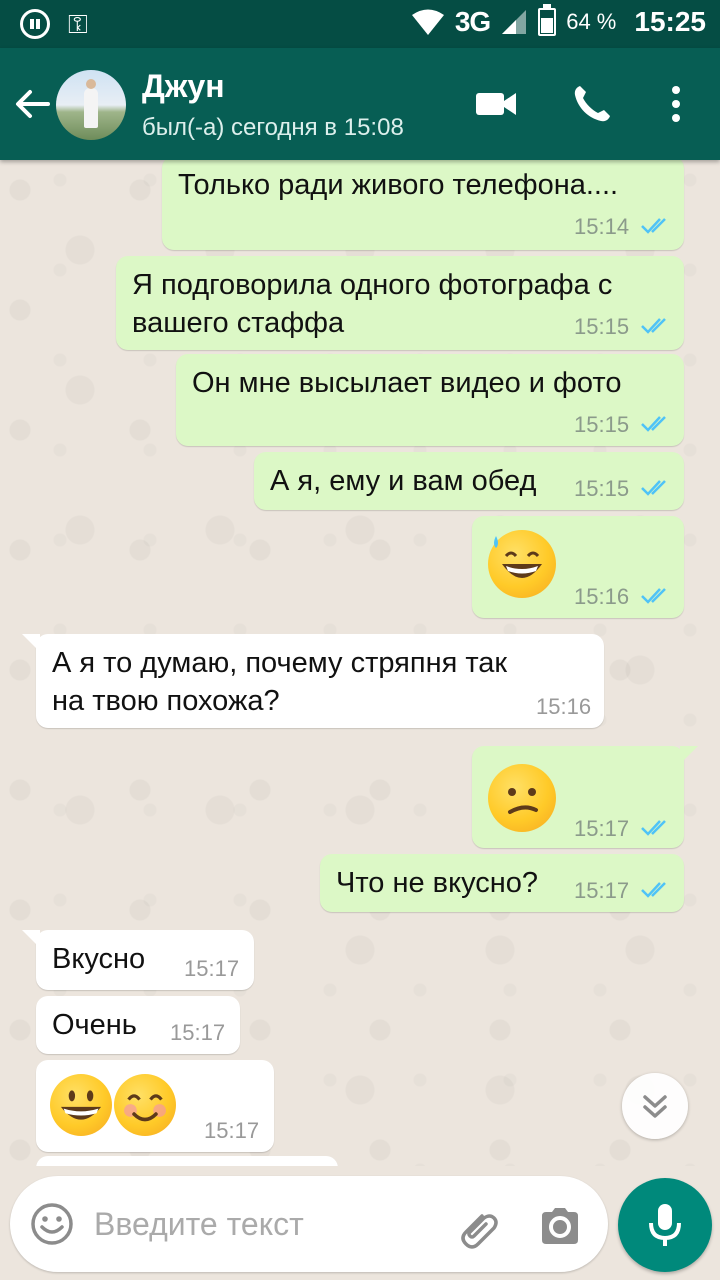 The height and width of the screenshot is (1280, 720). What do you see at coordinates (547, 20) in the screenshot?
I see `battery-icon` at bounding box center [547, 20].